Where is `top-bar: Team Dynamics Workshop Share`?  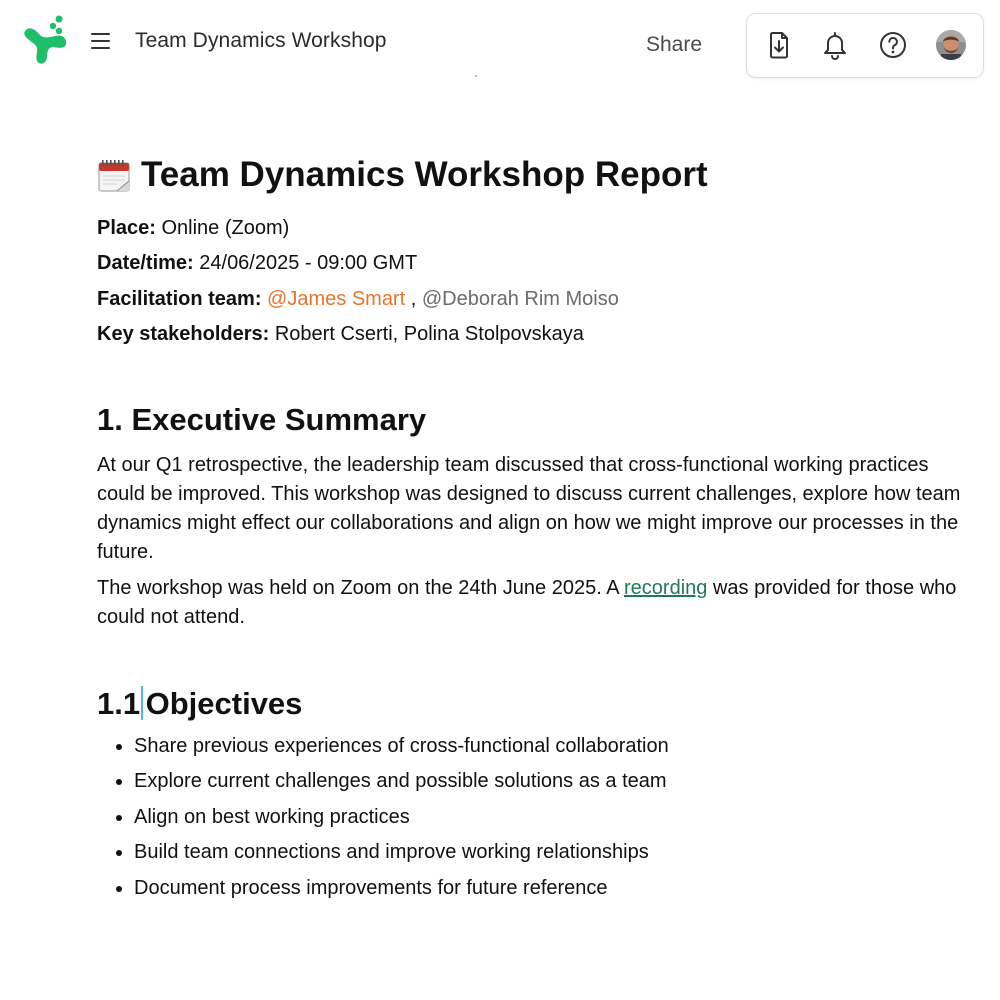
top-bar: Team Dynamics Workshop Share is located at coordinates (500, 45).